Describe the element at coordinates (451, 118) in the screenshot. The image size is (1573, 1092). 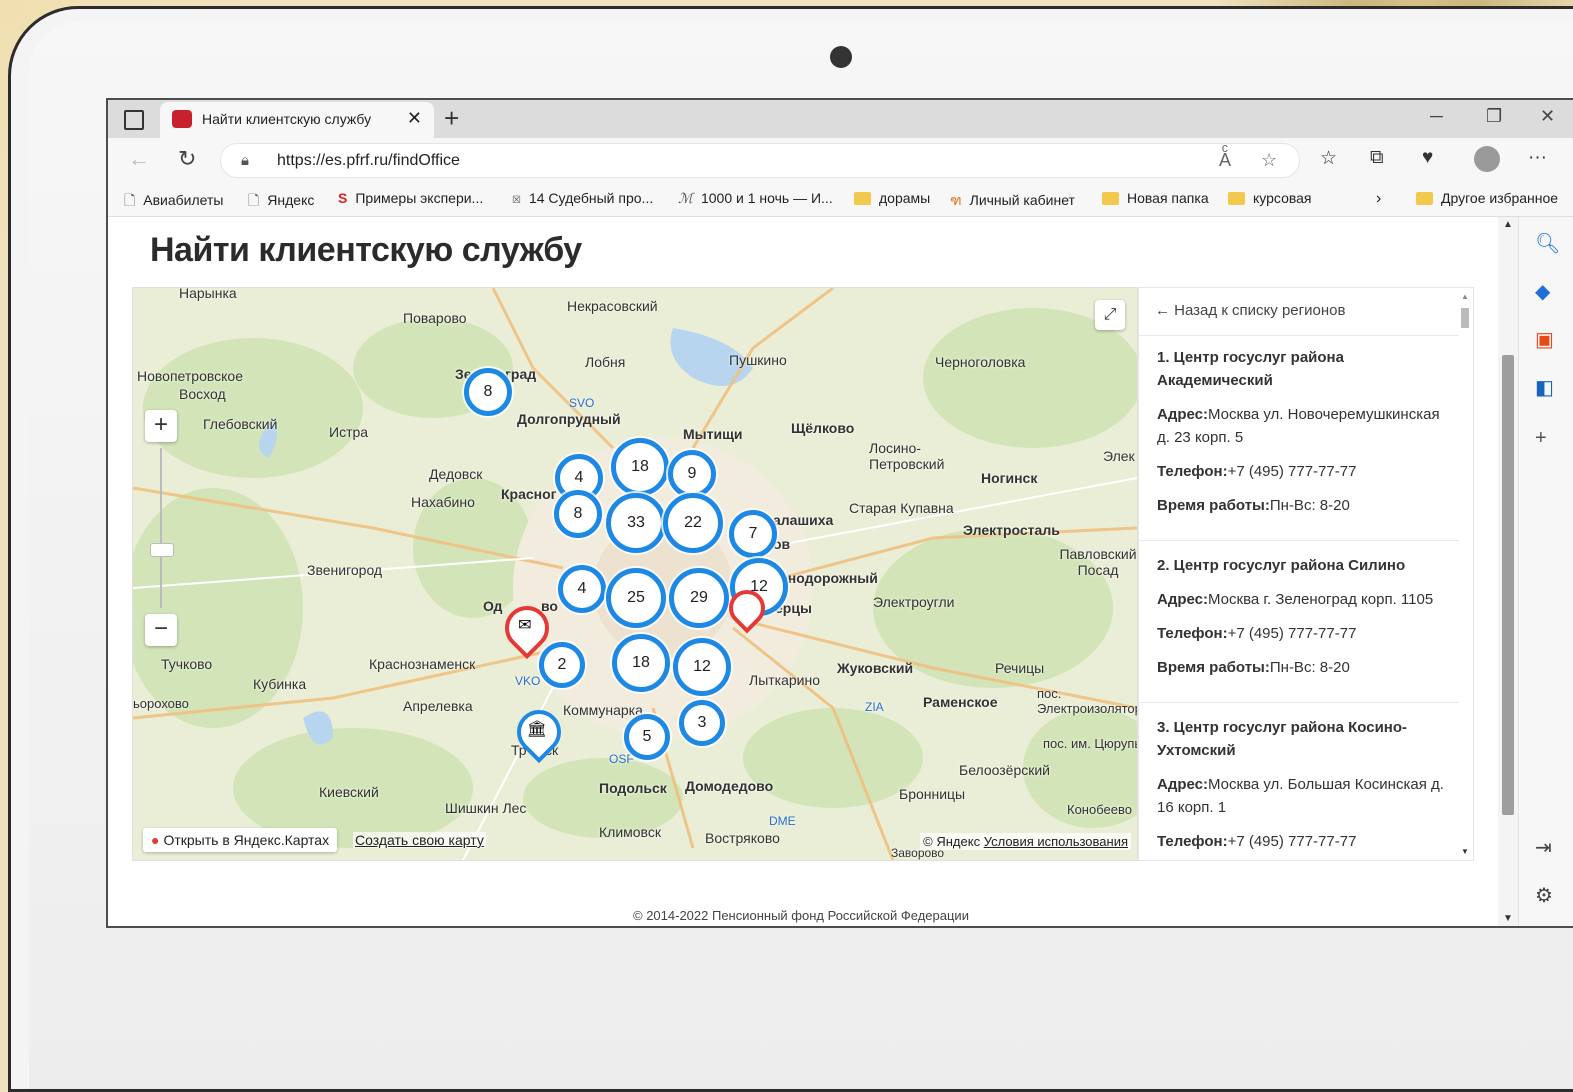
I see `new-tab-icon: +` at that location.